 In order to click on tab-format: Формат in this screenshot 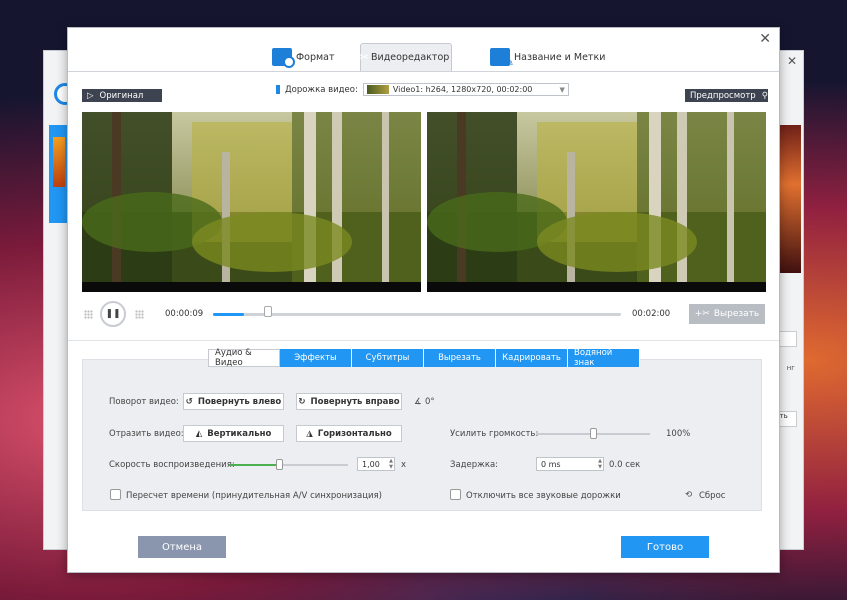, I will do `click(303, 57)`.